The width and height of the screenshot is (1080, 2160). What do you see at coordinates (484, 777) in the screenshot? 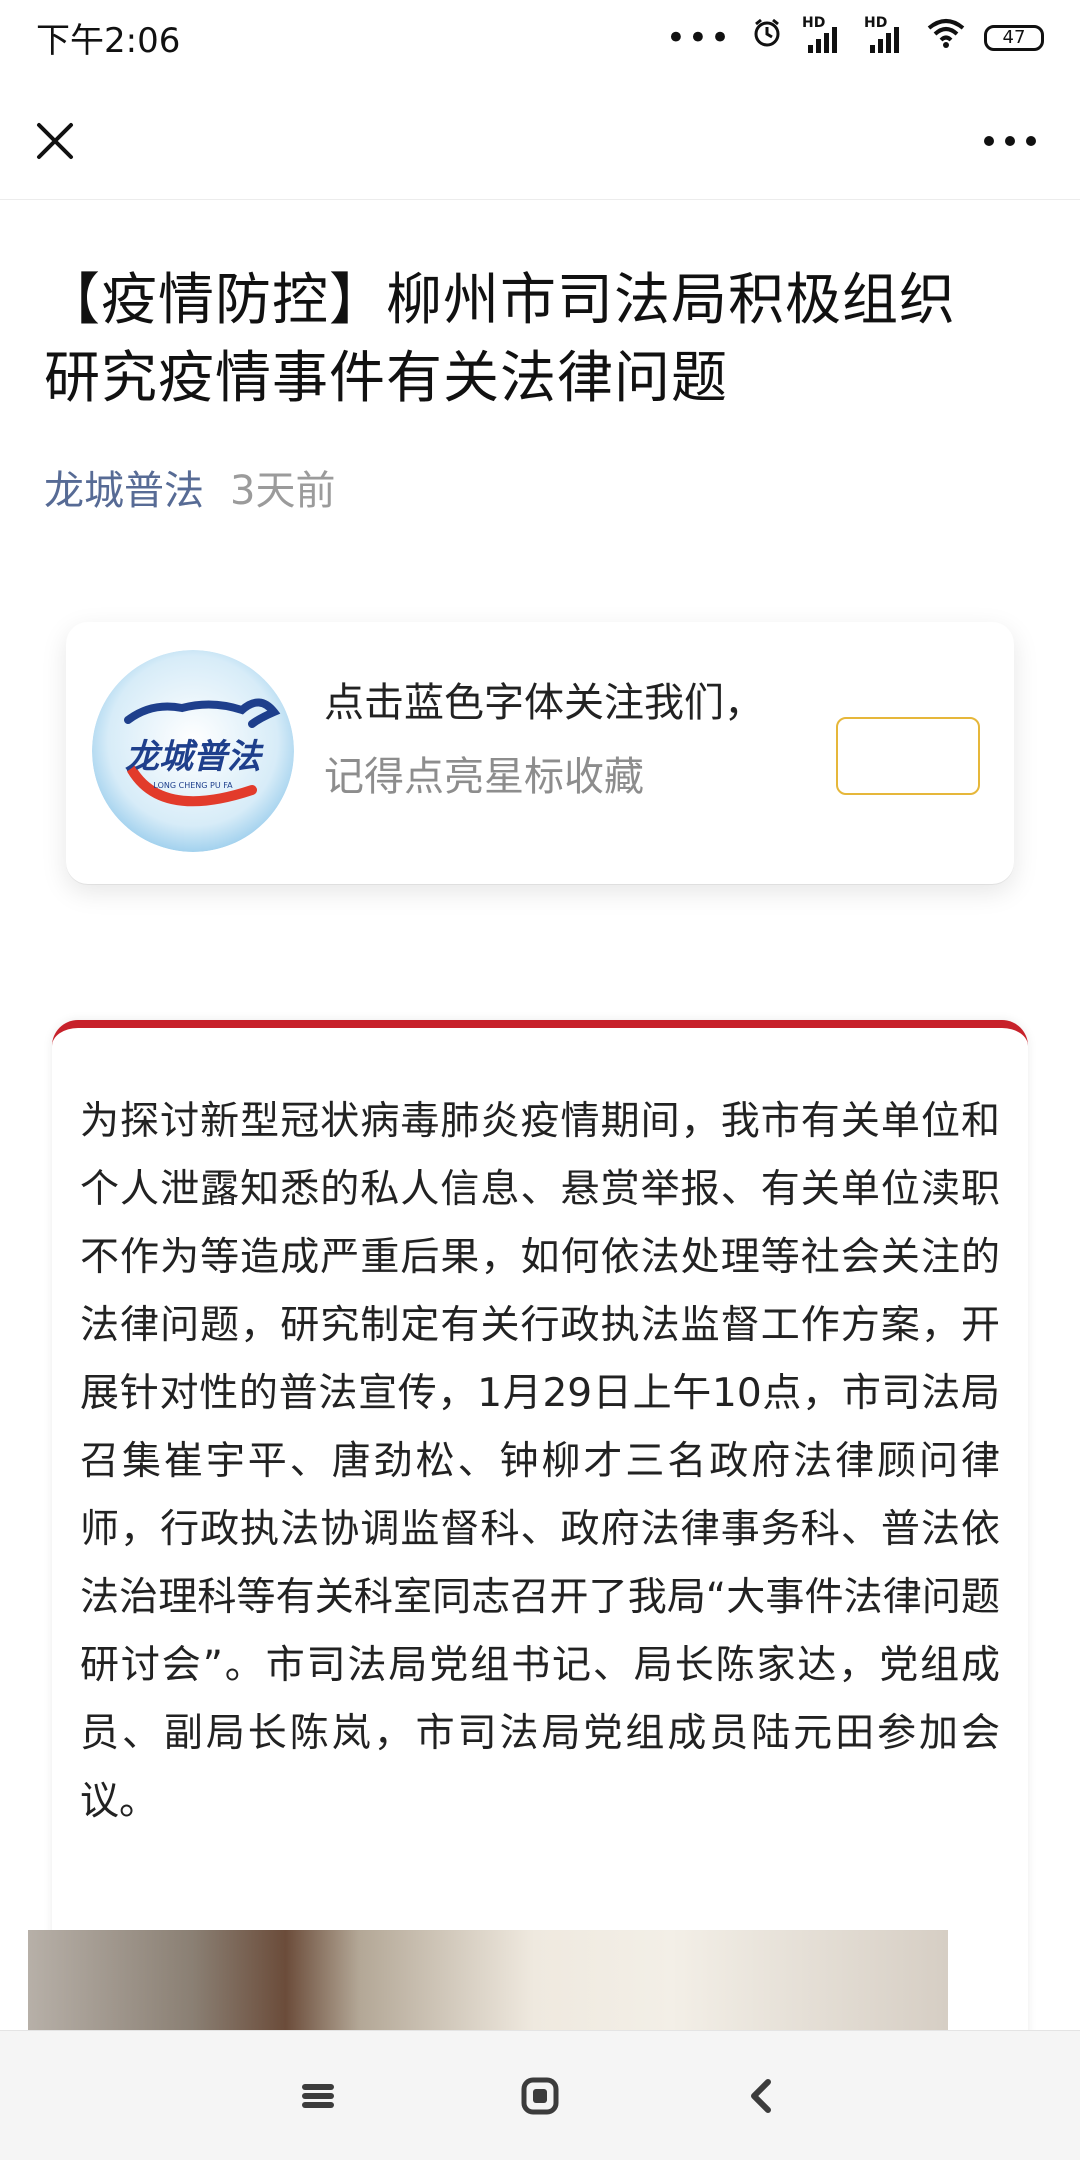
I see `follow-prompt-line-2: 记得点亮星标收藏` at bounding box center [484, 777].